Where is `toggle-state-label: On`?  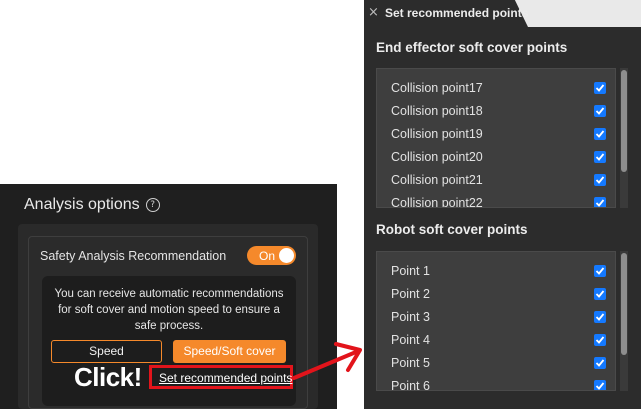 toggle-state-label: On is located at coordinates (267, 256).